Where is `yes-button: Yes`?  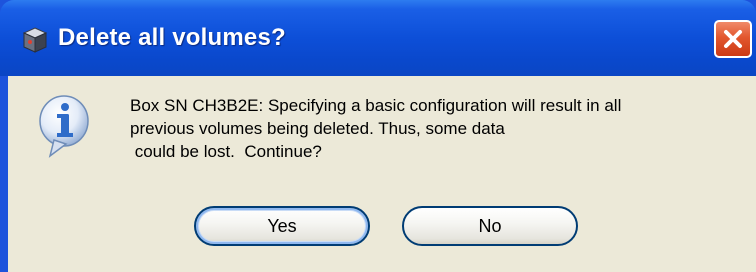 yes-button: Yes is located at coordinates (282, 226).